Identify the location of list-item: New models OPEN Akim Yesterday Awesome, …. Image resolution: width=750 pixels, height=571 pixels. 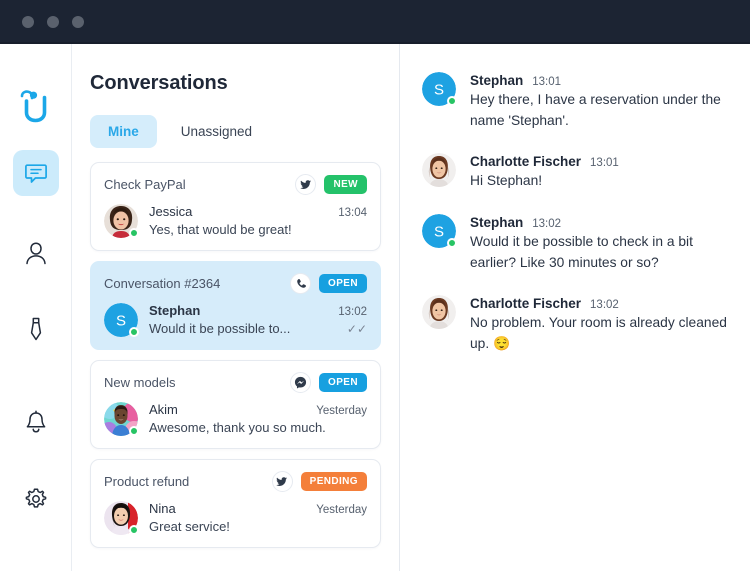
(235, 404).